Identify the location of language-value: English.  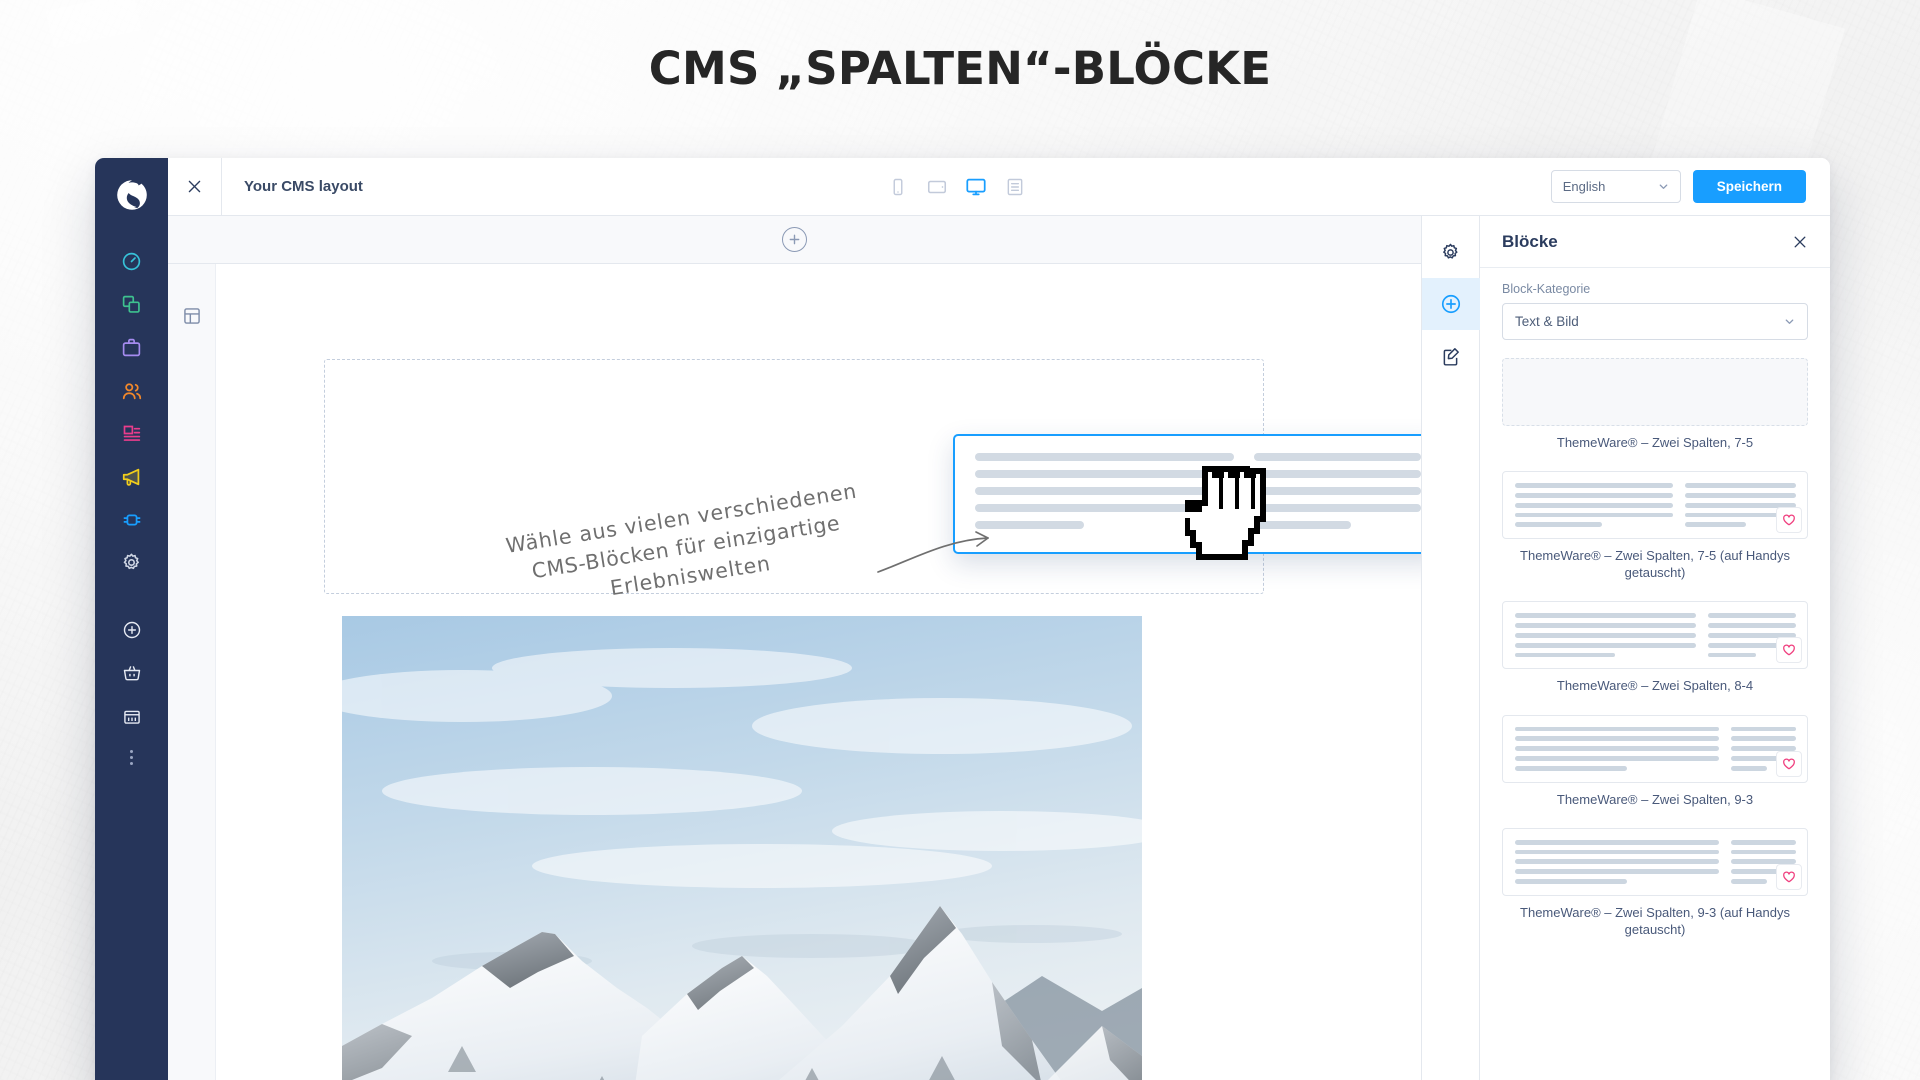
(1584, 186).